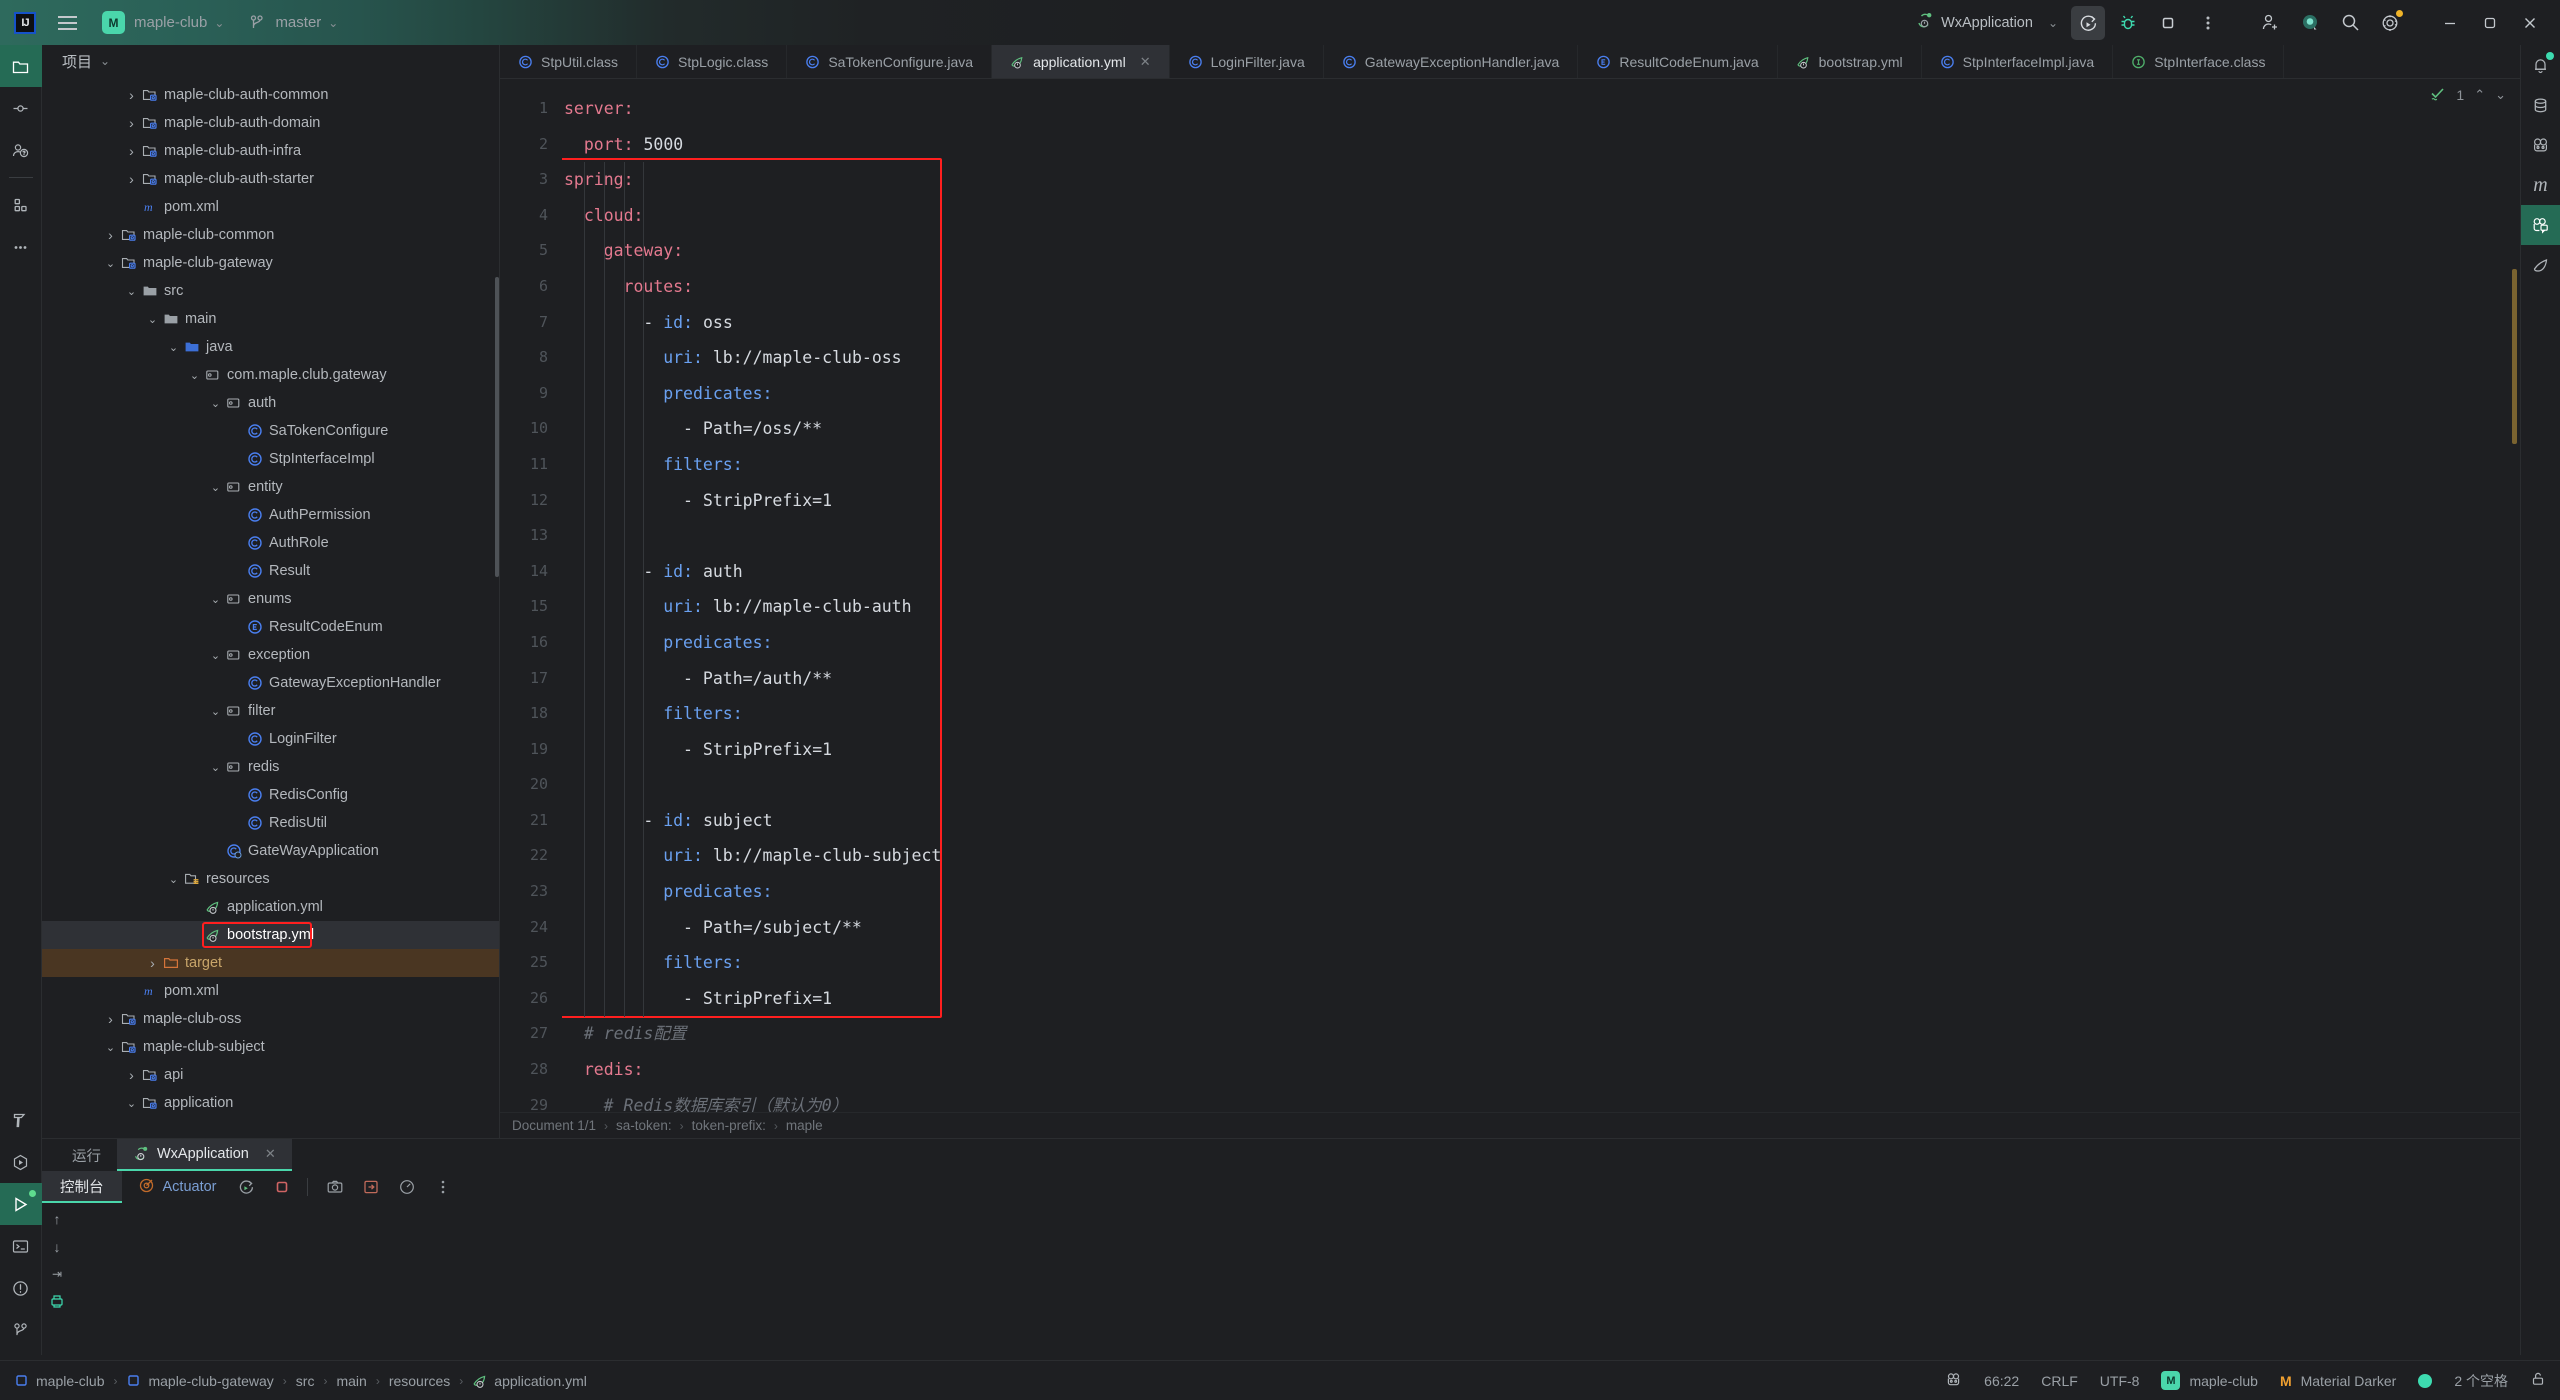 The width and height of the screenshot is (2560, 1400). Describe the element at coordinates (270, 487) in the screenshot. I see `tree-node-entity: ⌄ entity` at that location.